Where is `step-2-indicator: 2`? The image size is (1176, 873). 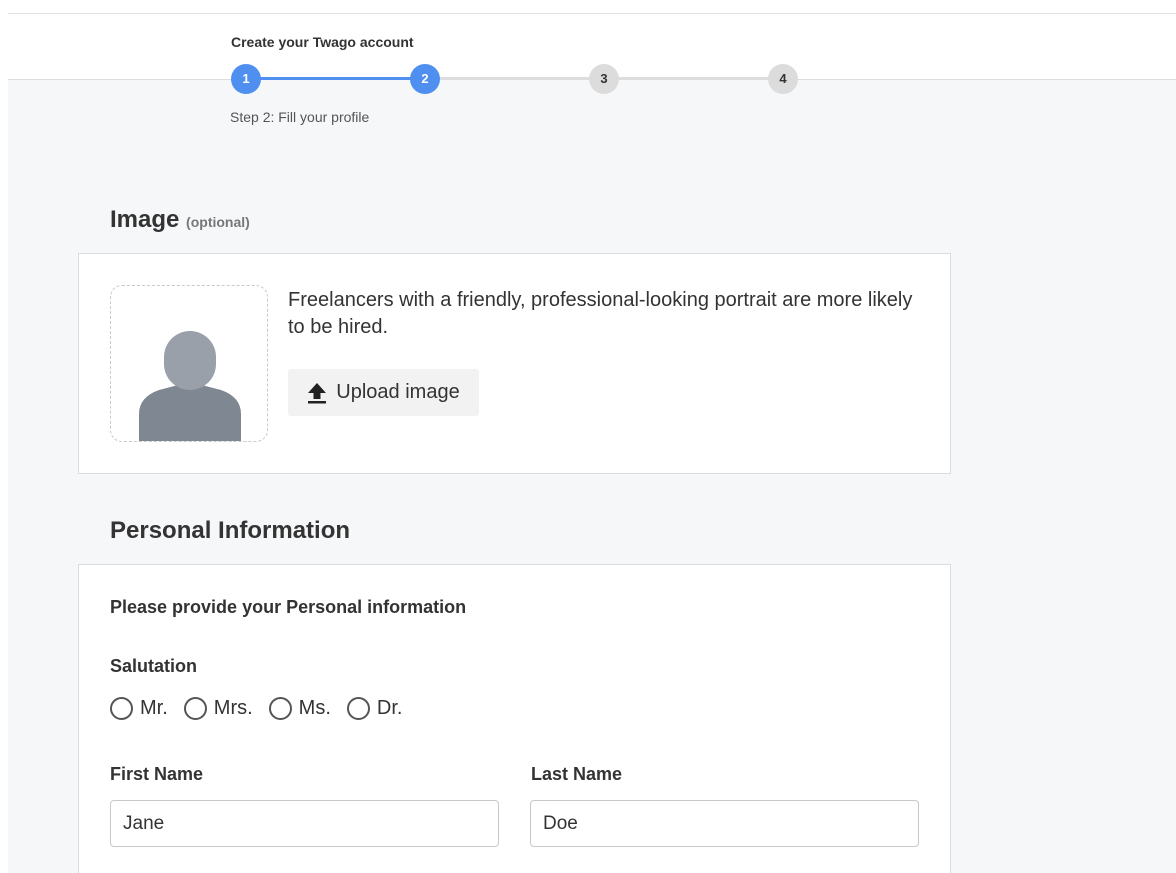 step-2-indicator: 2 is located at coordinates (425, 79).